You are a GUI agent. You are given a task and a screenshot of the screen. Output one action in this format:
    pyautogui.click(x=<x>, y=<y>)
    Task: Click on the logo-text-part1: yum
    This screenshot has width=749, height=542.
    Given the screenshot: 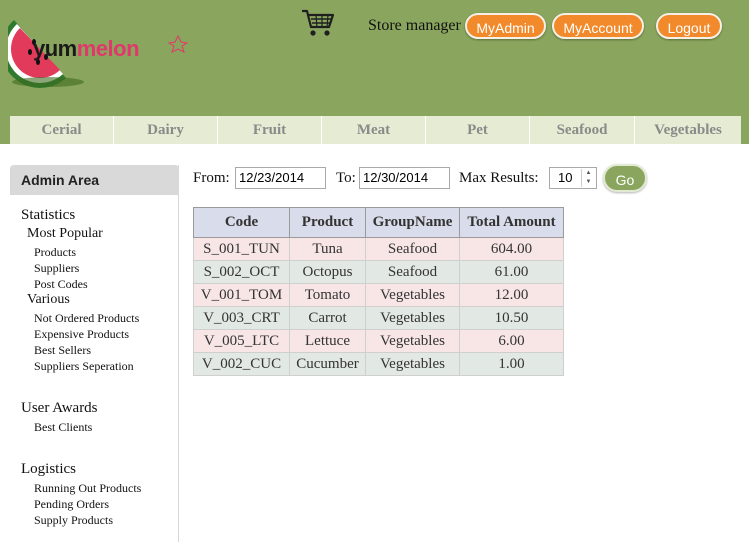 What is the action you would take?
    pyautogui.click(x=55, y=48)
    